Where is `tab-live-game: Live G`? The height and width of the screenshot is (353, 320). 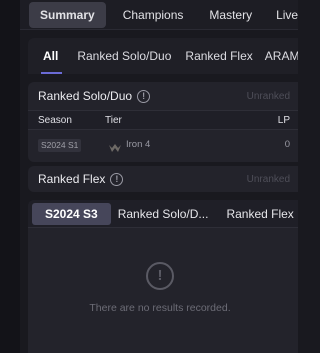 tab-live-game: Live G is located at coordinates (282, 15).